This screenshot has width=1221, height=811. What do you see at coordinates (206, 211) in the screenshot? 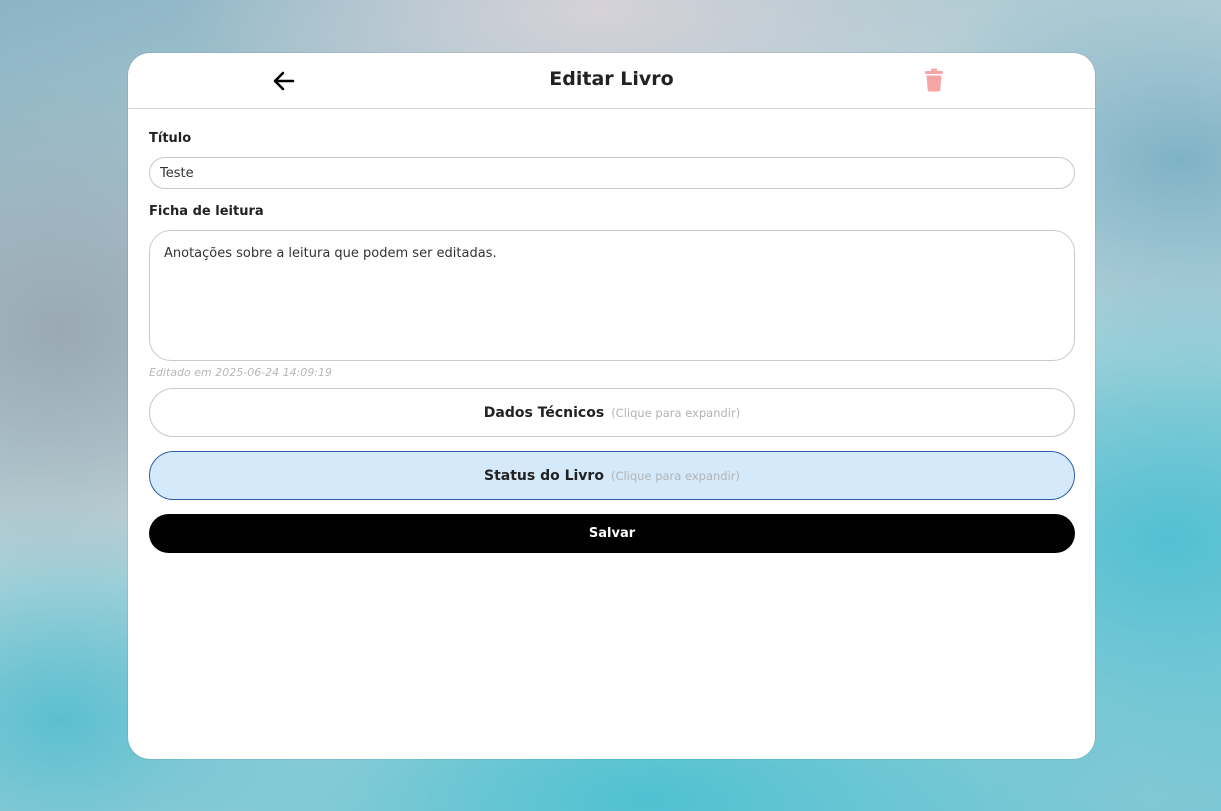
I see `notes-label: Ficha de leitura` at bounding box center [206, 211].